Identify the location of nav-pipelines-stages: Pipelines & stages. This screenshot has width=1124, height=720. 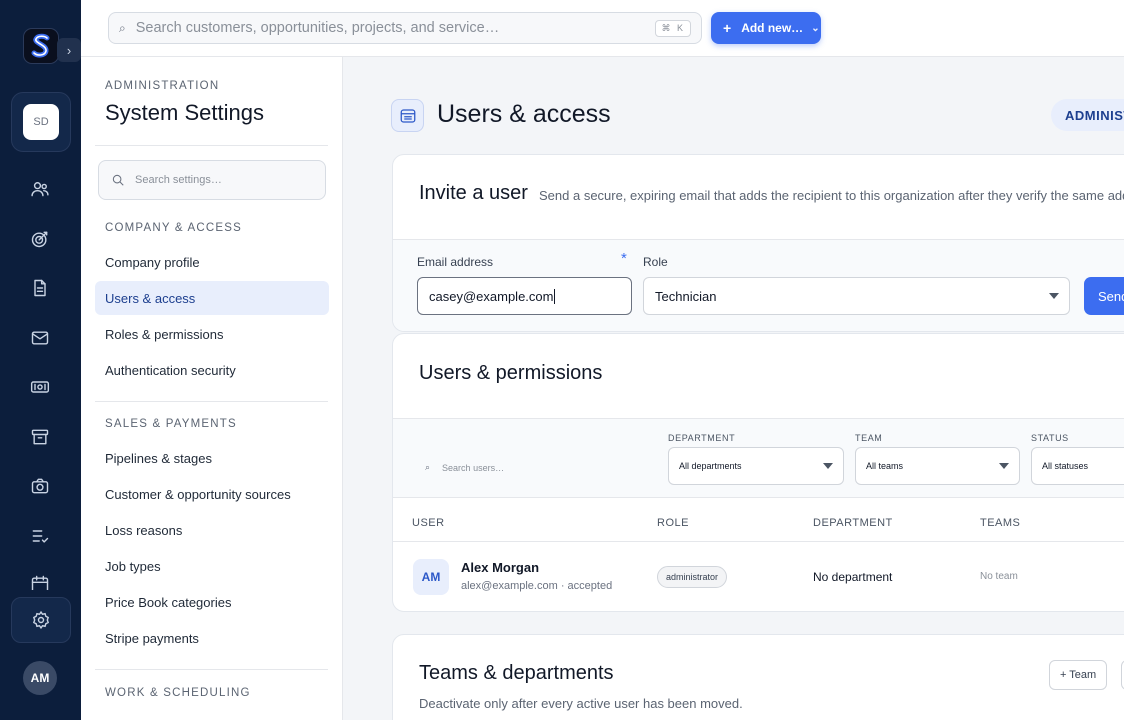
(212, 458).